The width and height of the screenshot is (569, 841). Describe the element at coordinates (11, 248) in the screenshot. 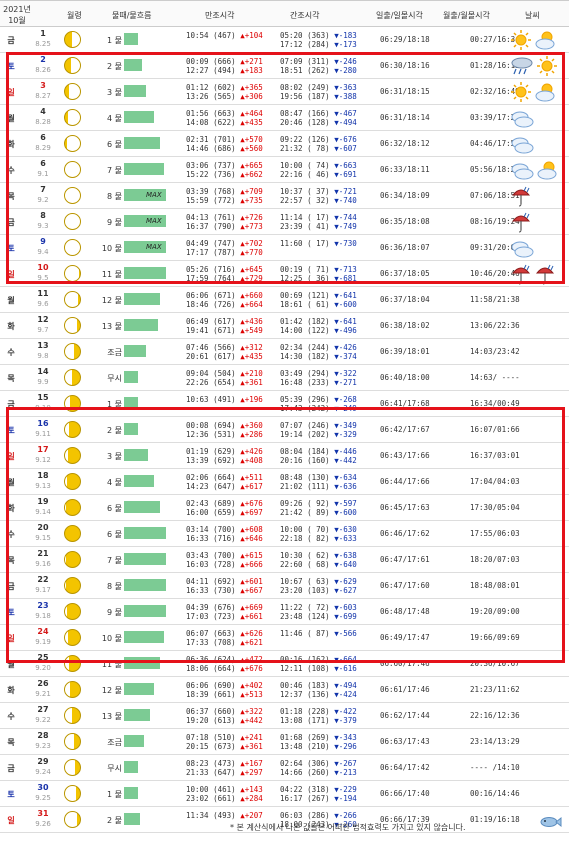

I see `day-of-week: 토` at that location.